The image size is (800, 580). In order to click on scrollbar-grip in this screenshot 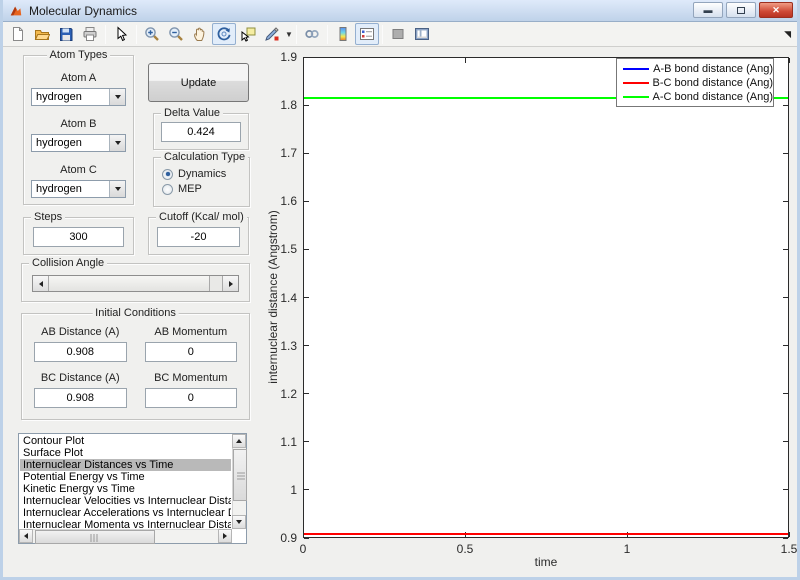, I will do `click(241, 475)`.